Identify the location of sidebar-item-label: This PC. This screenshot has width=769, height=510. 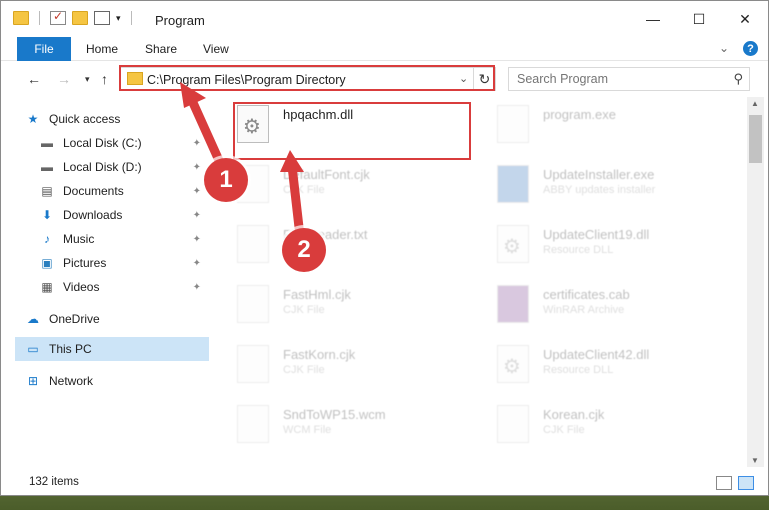
(70, 349).